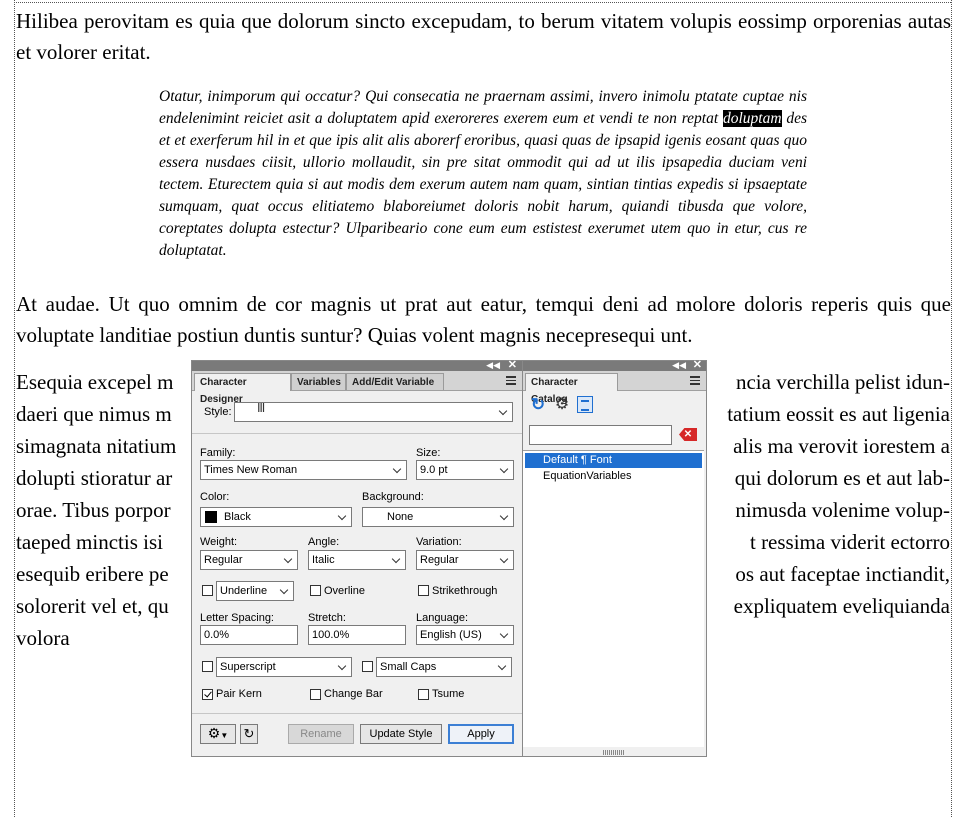 This screenshot has height=818, width=963. Describe the element at coordinates (218, 453) in the screenshot. I see `family-label: Family:` at that location.